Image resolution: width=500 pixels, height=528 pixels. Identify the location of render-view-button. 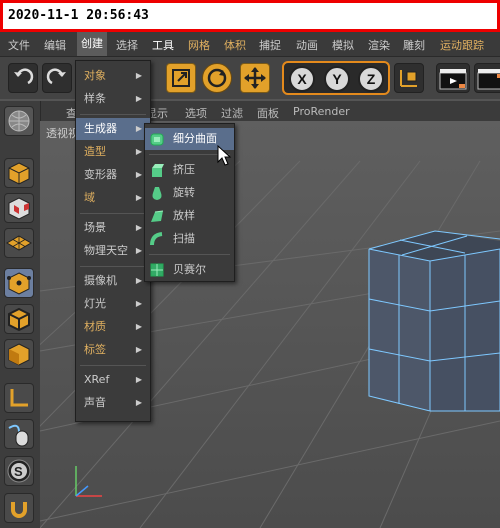
(453, 78).